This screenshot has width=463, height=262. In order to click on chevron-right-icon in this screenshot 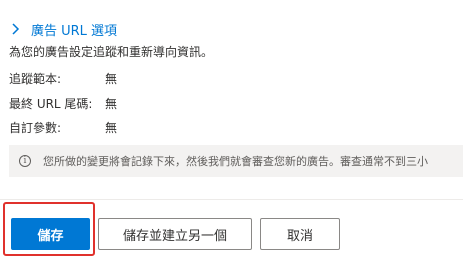, I will do `click(16, 29)`.